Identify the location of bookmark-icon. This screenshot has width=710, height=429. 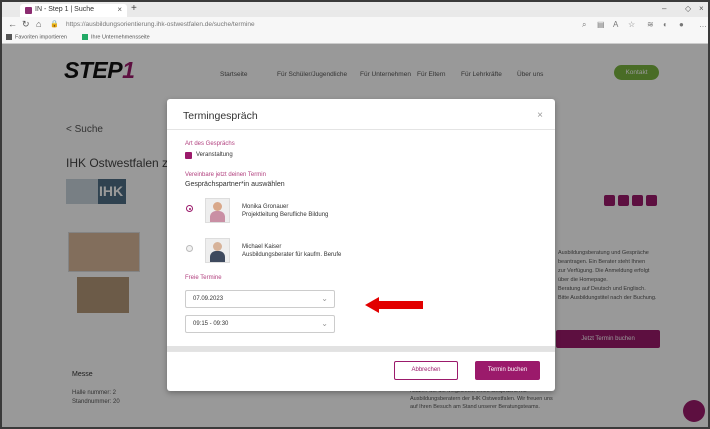
(85, 37).